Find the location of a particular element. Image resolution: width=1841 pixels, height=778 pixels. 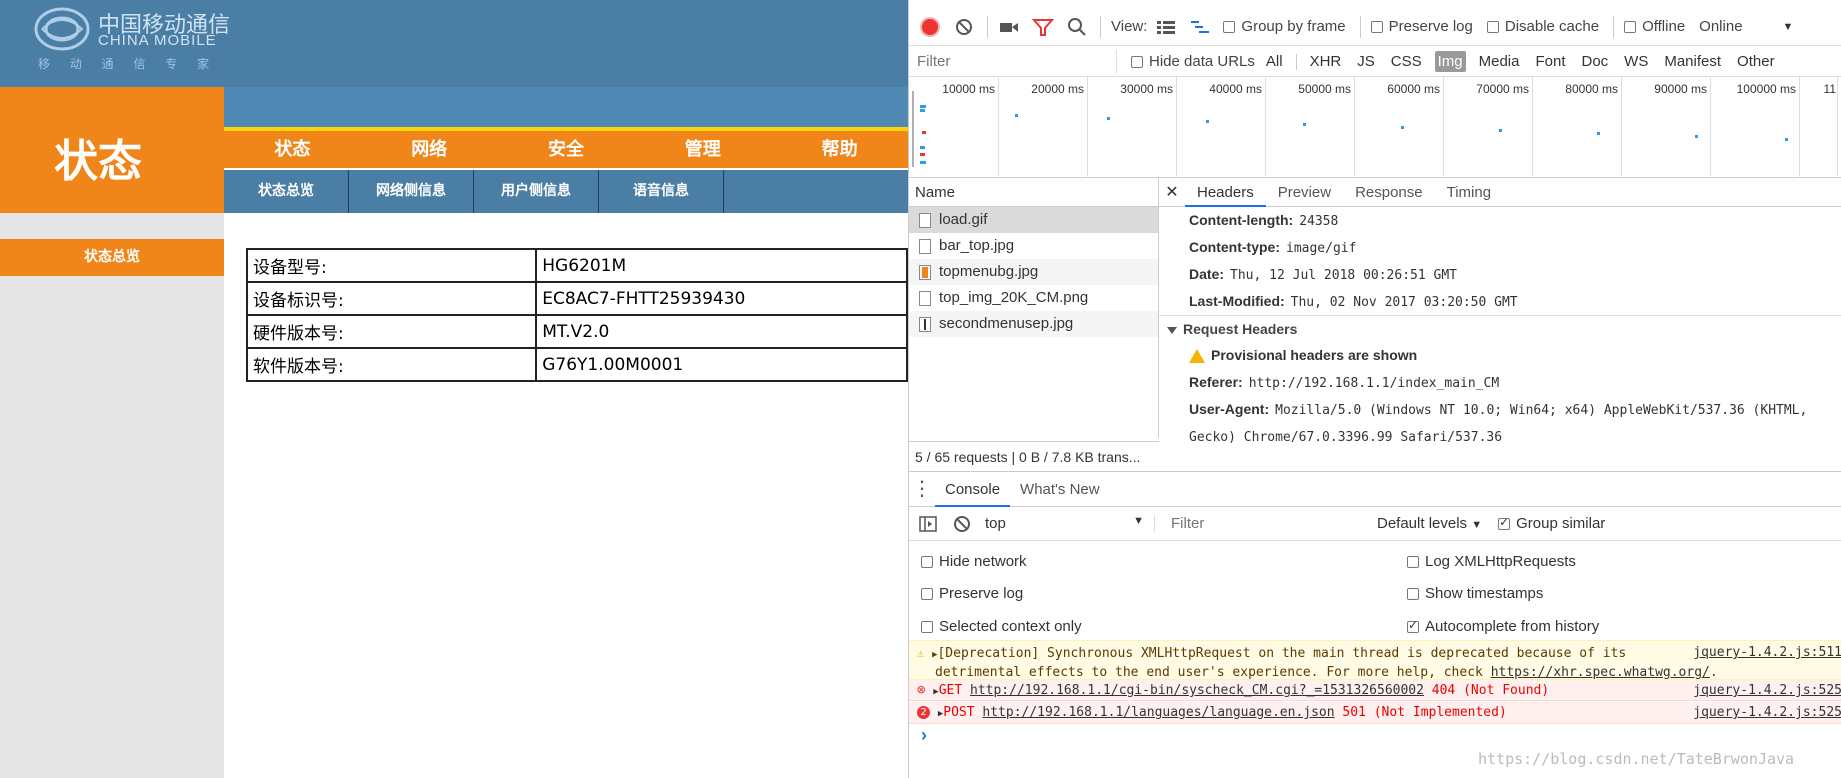

submenu-item-voice: 语音信息 is located at coordinates (661, 191).